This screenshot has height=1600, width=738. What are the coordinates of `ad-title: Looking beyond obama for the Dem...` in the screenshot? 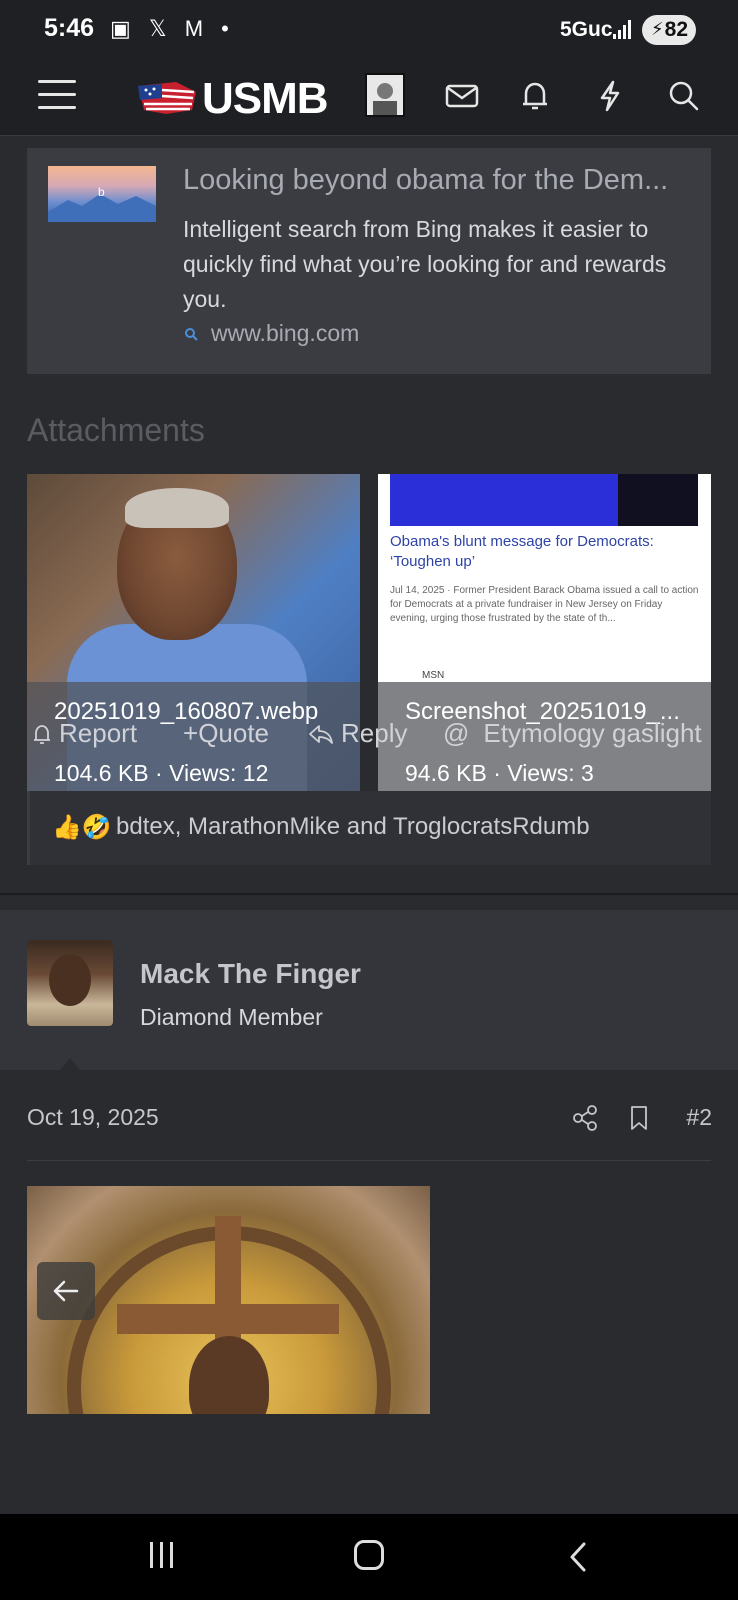 It's located at (438, 180).